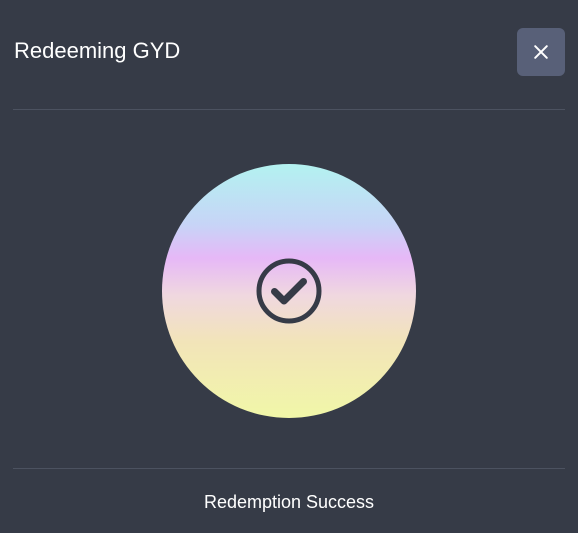 This screenshot has width=578, height=533. I want to click on close-icon, so click(541, 52).